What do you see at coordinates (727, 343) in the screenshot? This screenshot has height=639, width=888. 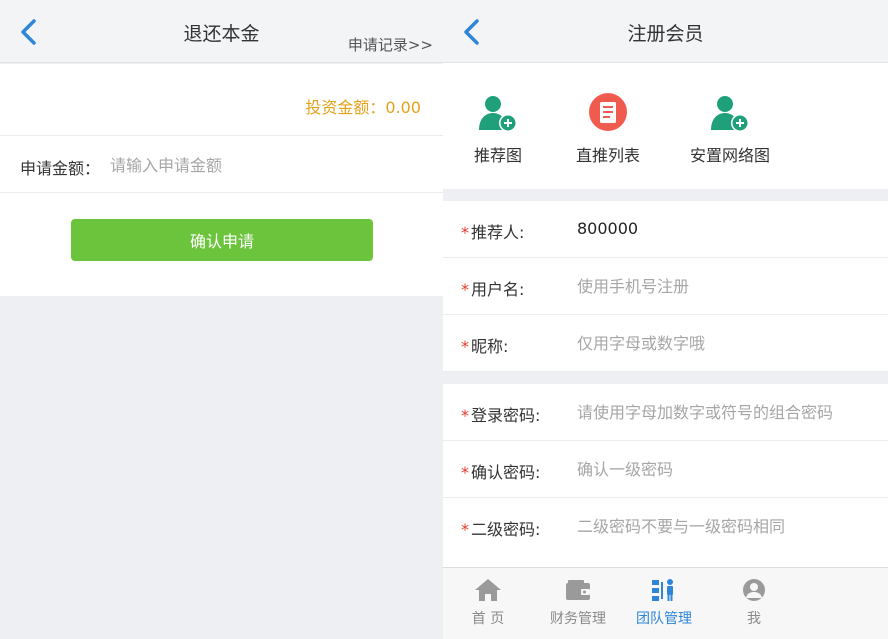 I see `nickname-input` at bounding box center [727, 343].